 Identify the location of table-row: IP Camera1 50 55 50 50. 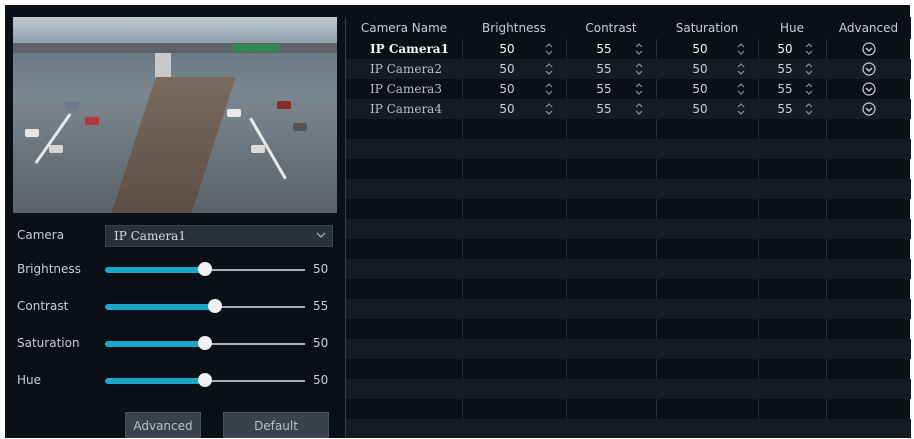
(628, 49).